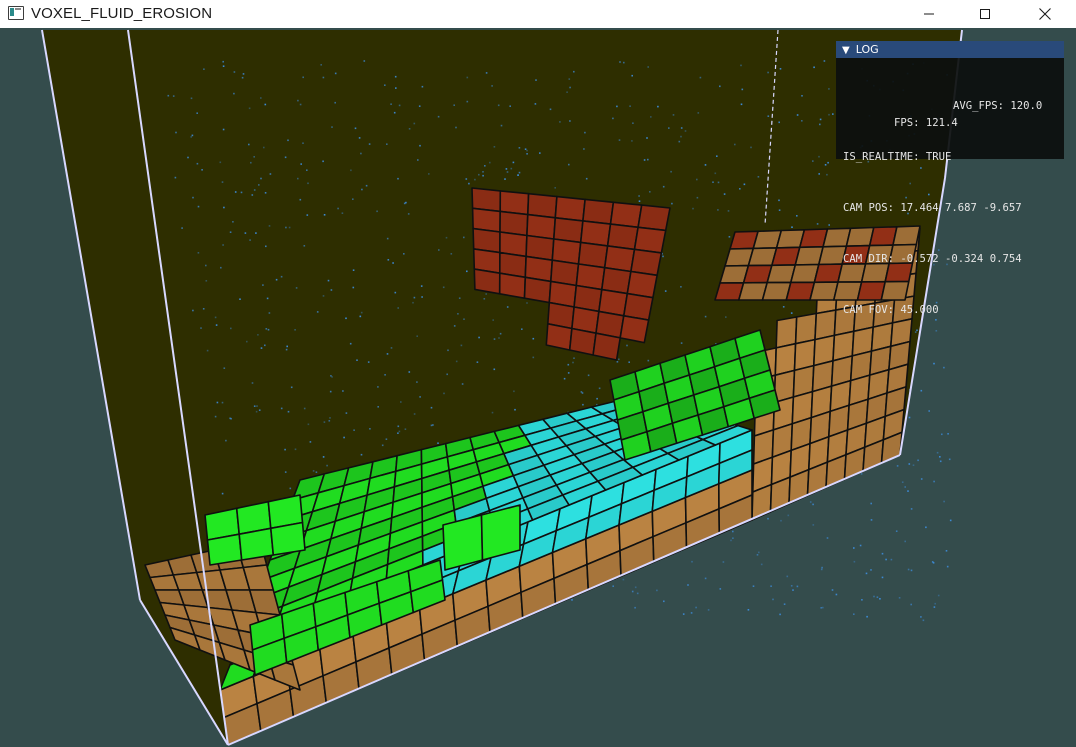  What do you see at coordinates (538, 14) in the screenshot?
I see `title-bar: VOXEL_FLUID_EROSION` at bounding box center [538, 14].